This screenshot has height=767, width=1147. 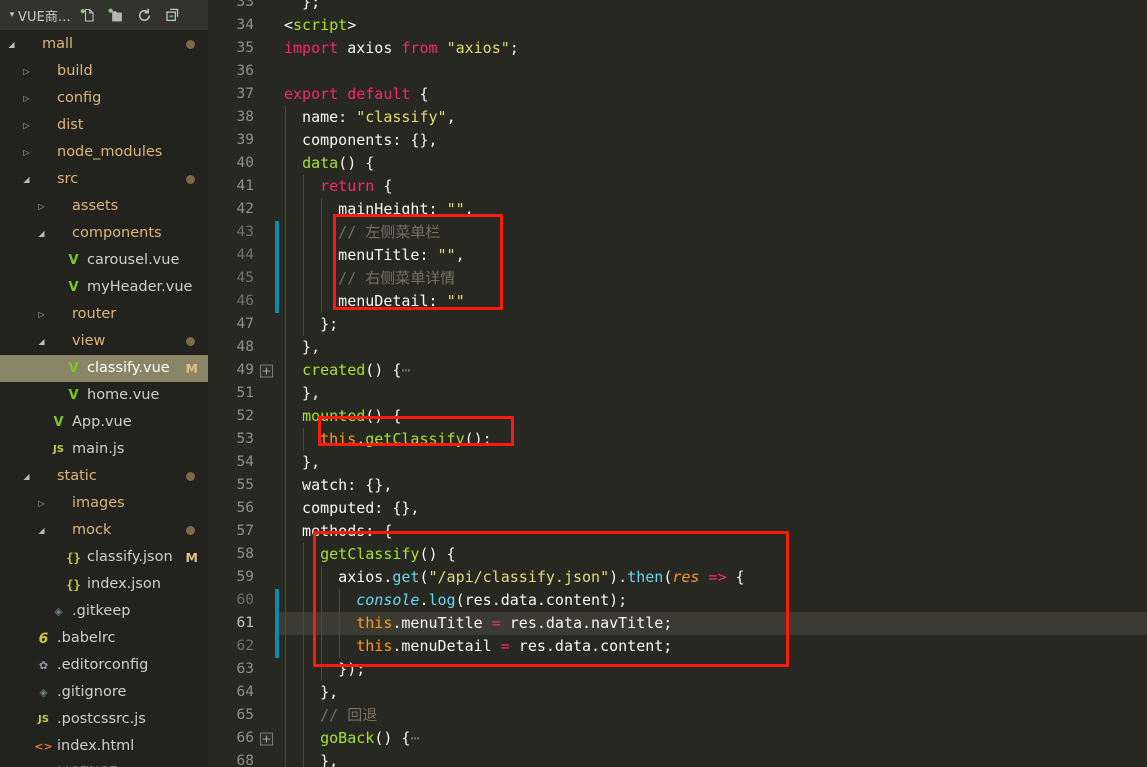 What do you see at coordinates (104, 476) in the screenshot?
I see `tree-item-static: ◢ static` at bounding box center [104, 476].